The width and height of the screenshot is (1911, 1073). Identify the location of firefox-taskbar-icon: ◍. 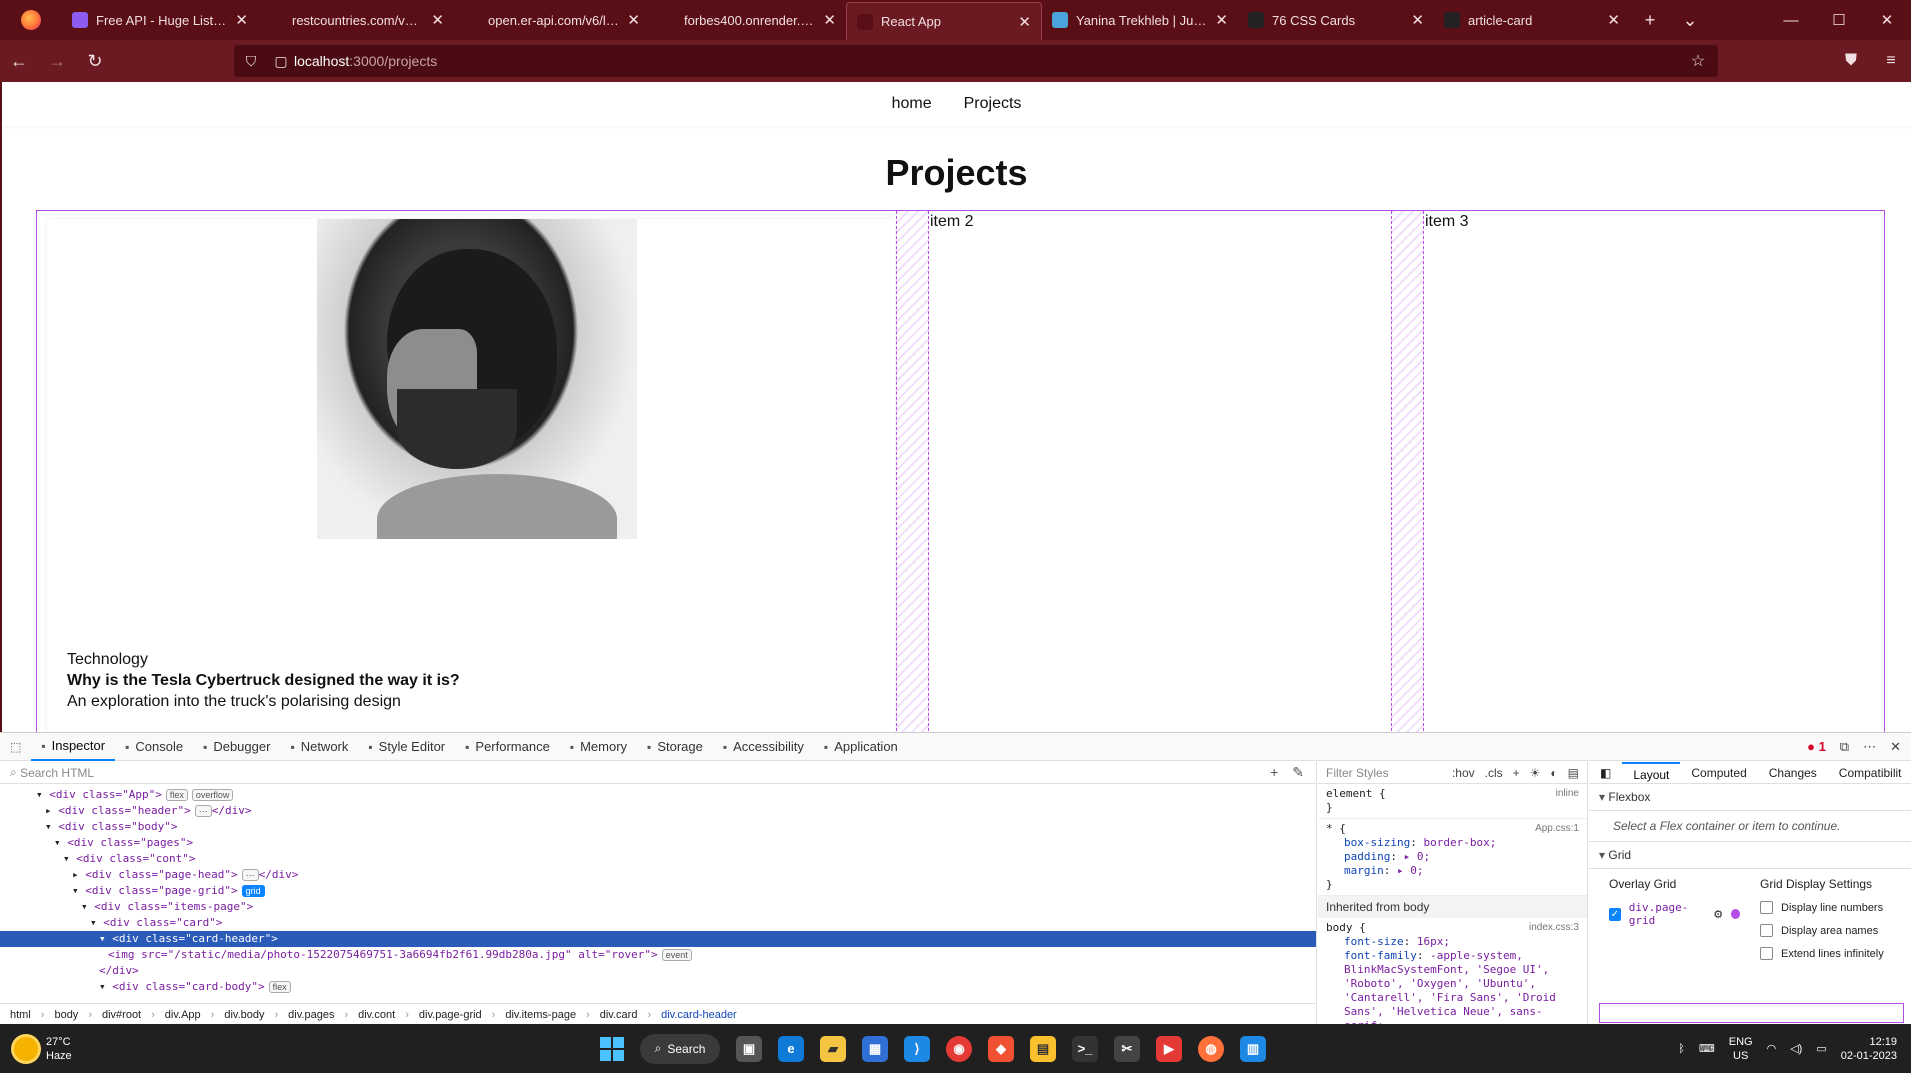
(1211, 1048).